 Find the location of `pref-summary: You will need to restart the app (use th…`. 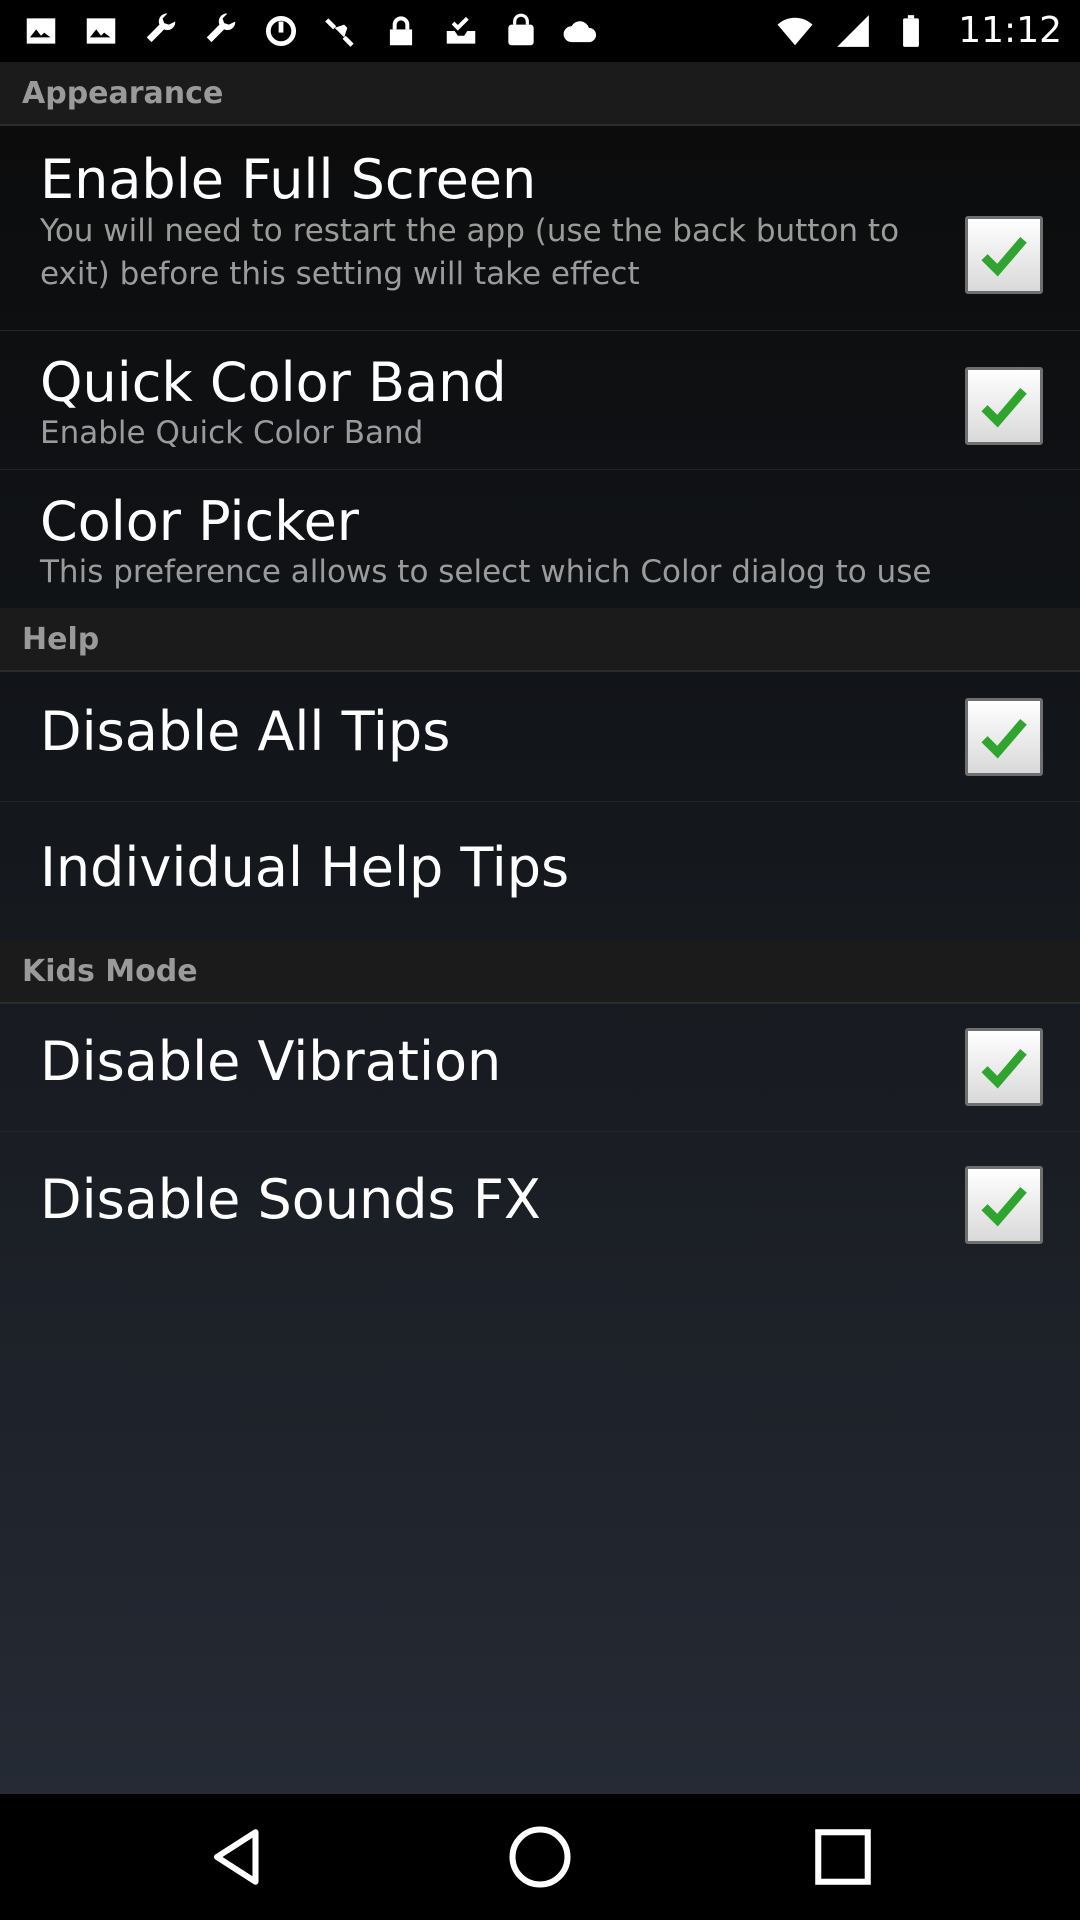

pref-summary: You will need to restart the app (use th… is located at coordinates (470, 252).